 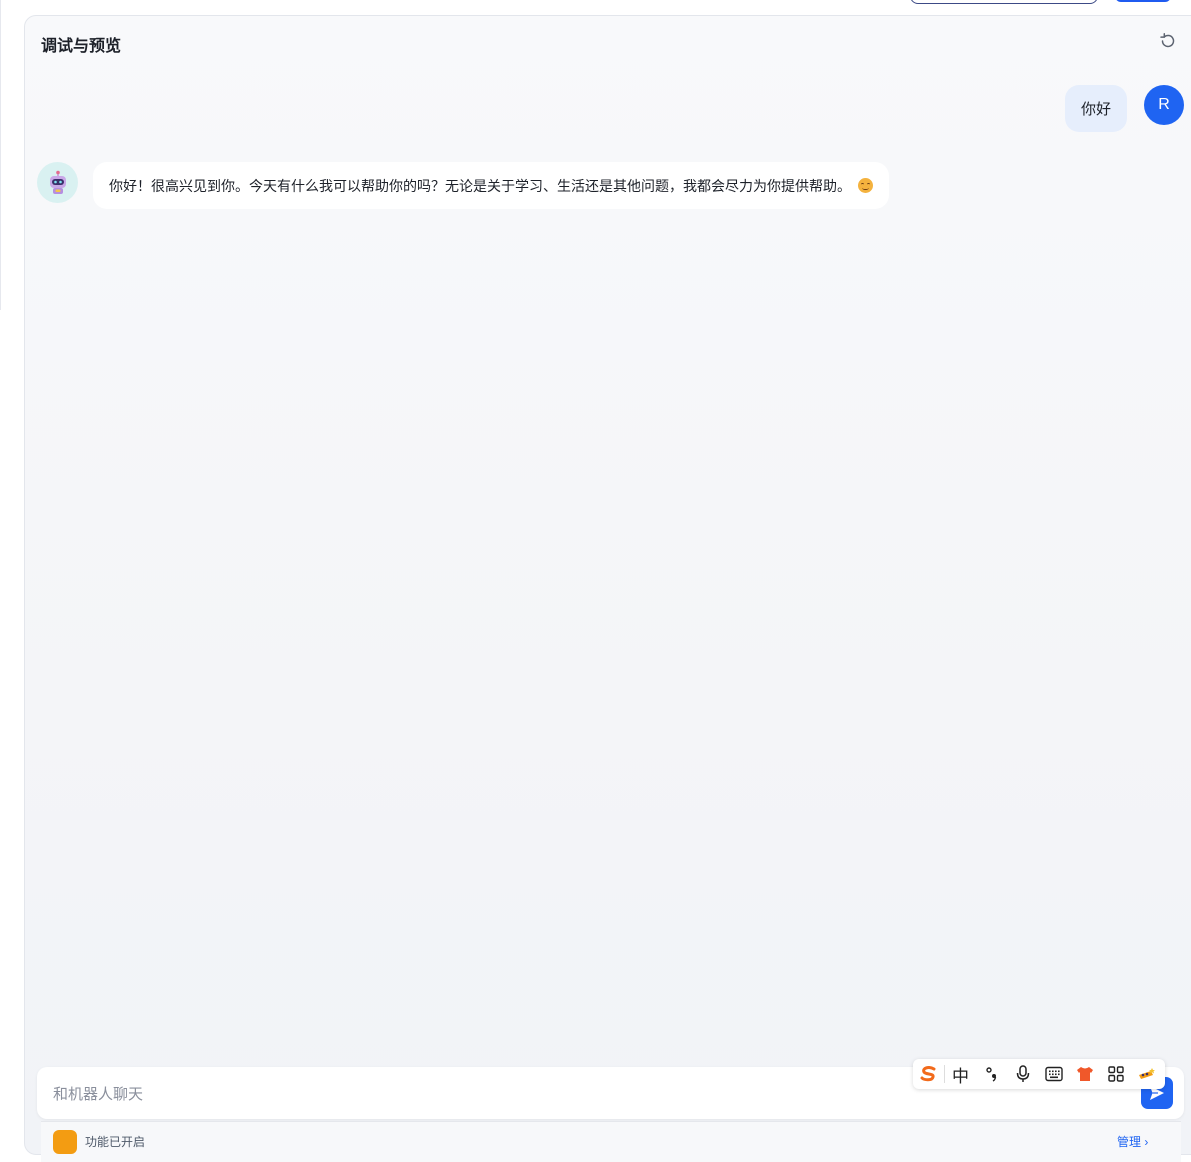 I want to click on panel-title: 调试与预览, so click(x=81, y=46).